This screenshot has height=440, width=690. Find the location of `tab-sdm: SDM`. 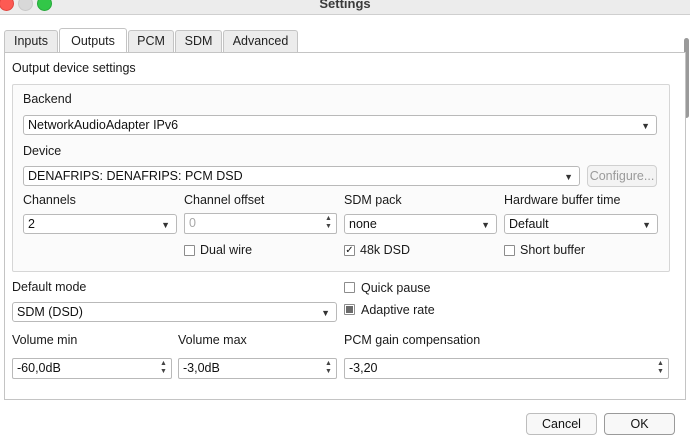

tab-sdm: SDM is located at coordinates (198, 41).